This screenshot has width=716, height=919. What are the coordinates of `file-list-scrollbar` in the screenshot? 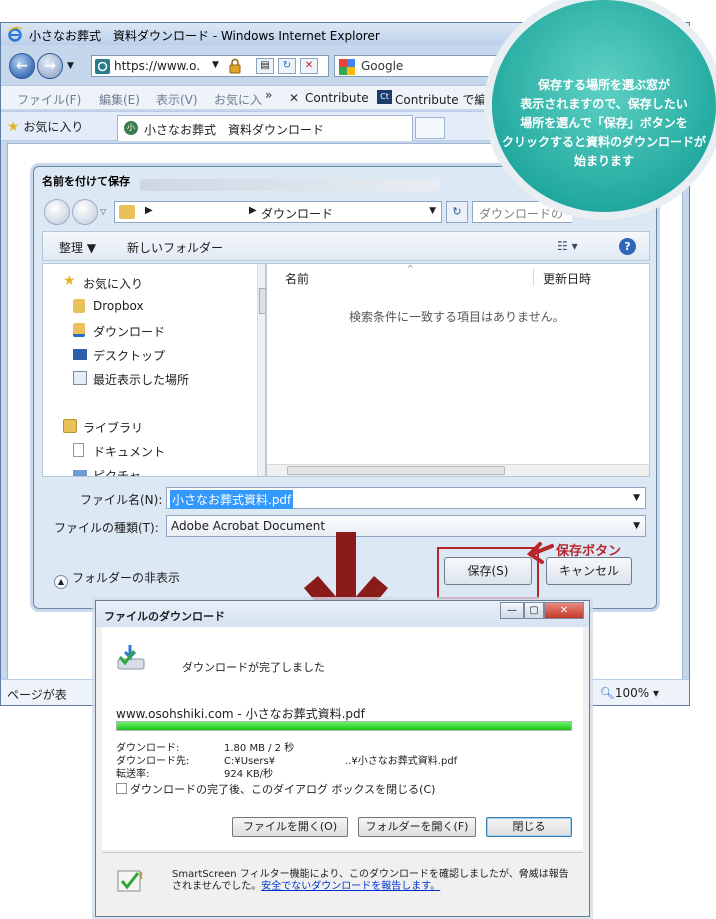 It's located at (458, 470).